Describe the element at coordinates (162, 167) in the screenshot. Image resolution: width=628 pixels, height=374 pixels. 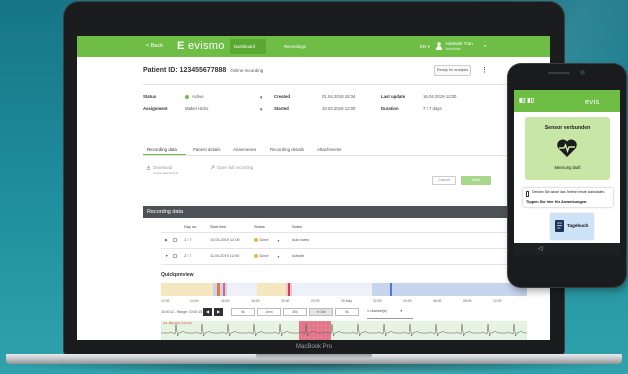
I see `download-button: Download` at that location.